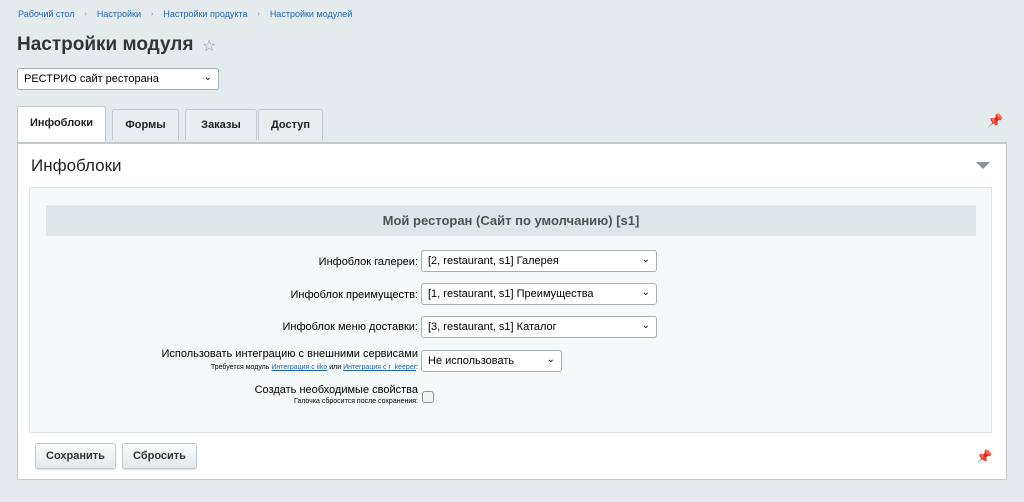  I want to click on breadcrumb-item-desktop: Рабочий стол, so click(46, 14).